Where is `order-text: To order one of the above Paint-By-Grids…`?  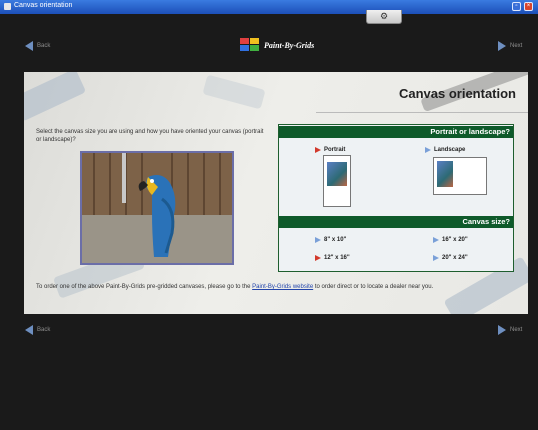 order-text: To order one of the above Paint-By-Grids… is located at coordinates (234, 287).